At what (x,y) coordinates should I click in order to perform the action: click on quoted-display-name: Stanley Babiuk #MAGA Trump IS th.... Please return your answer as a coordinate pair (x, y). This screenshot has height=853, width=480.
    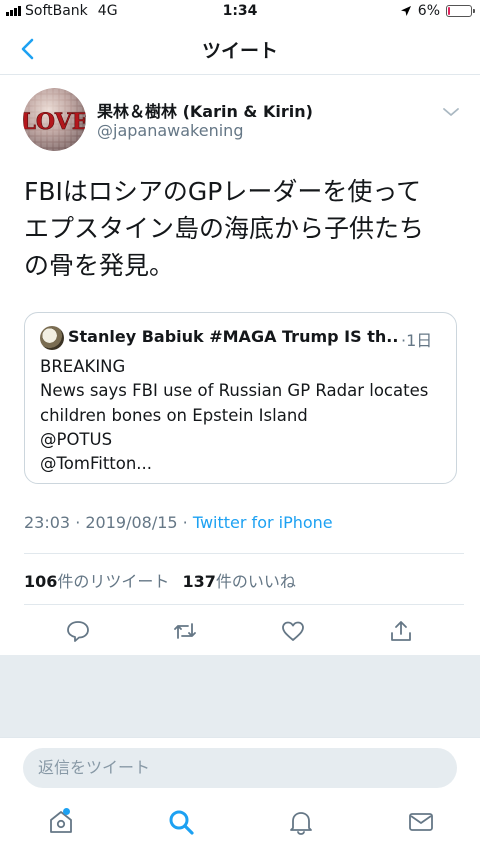
    Looking at the image, I should click on (233, 336).